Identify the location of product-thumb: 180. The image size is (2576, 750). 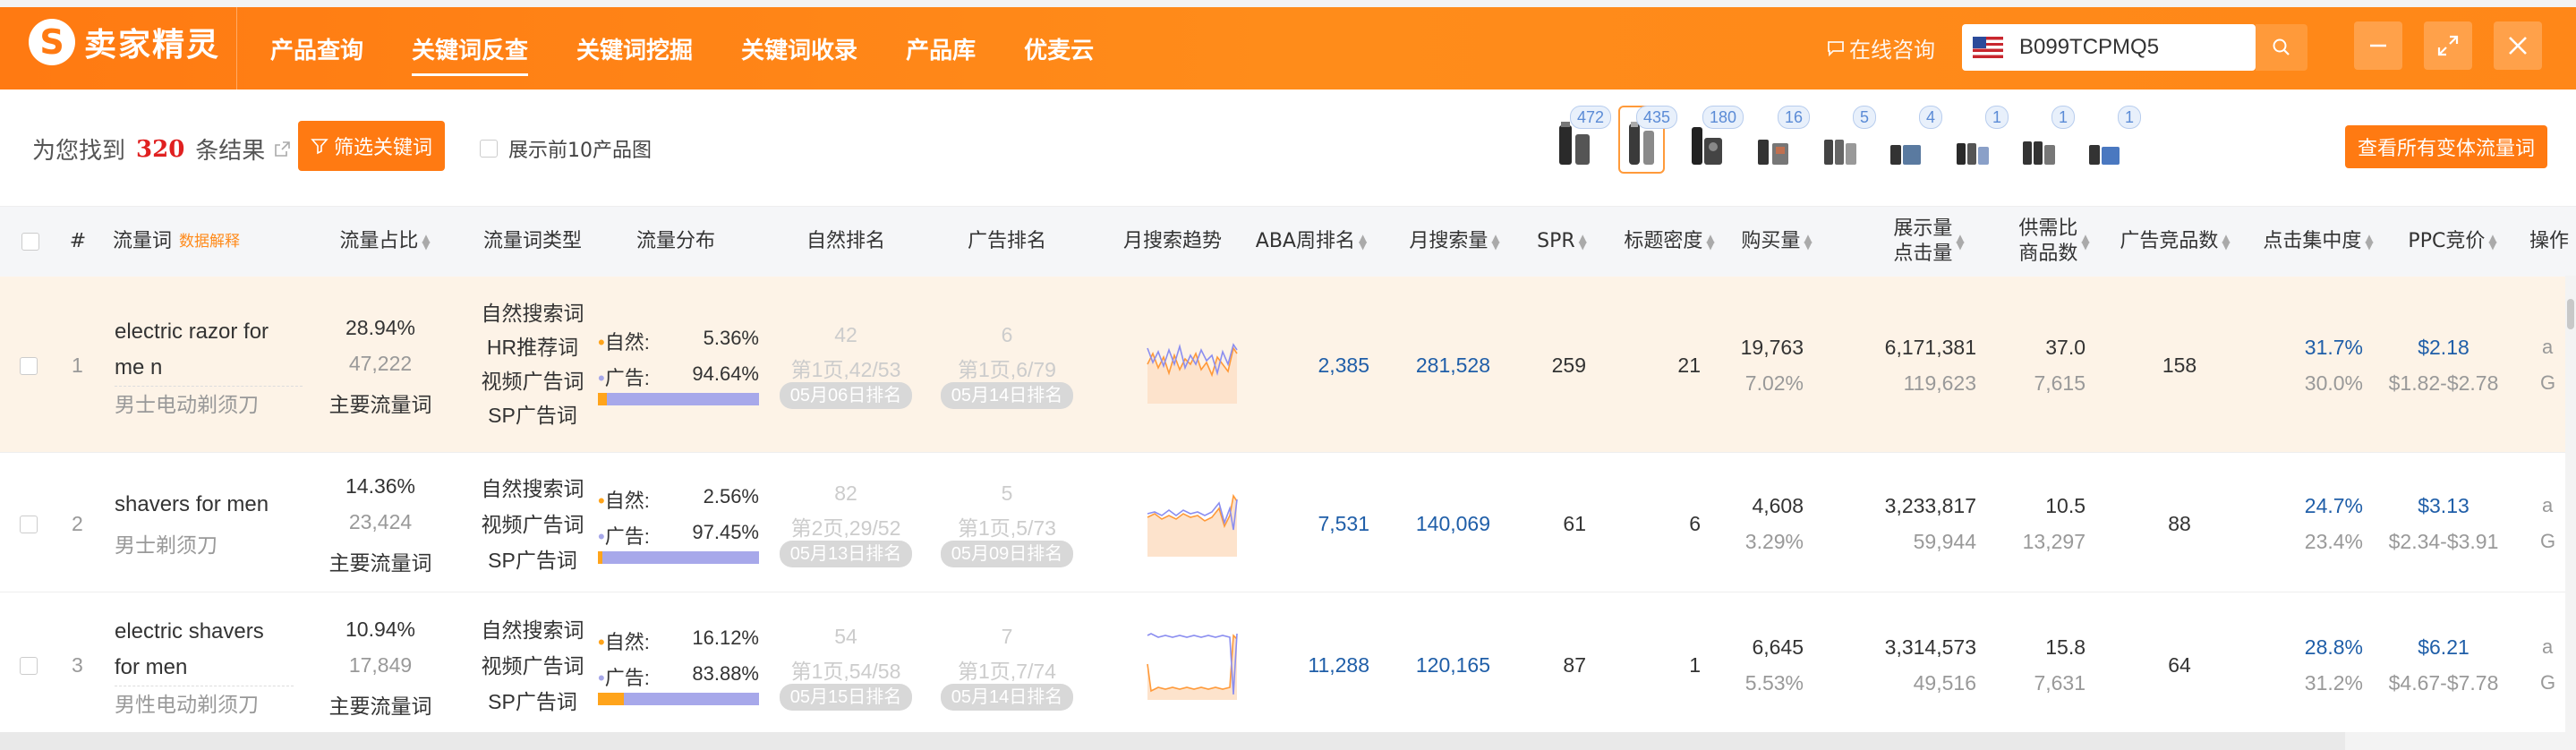
(1715, 139).